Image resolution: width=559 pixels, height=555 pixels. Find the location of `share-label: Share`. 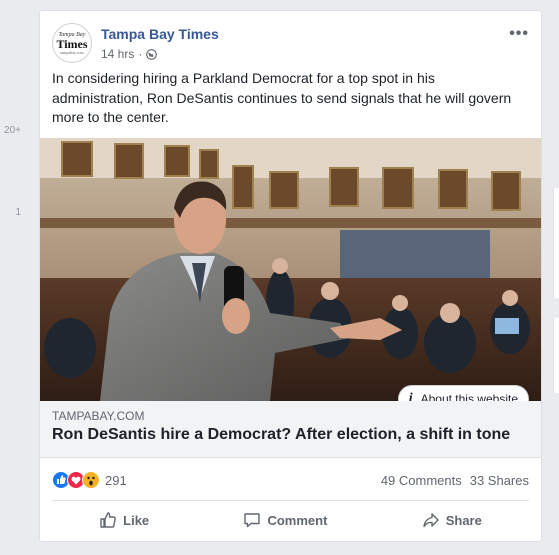

share-label: Share is located at coordinates (463, 520).